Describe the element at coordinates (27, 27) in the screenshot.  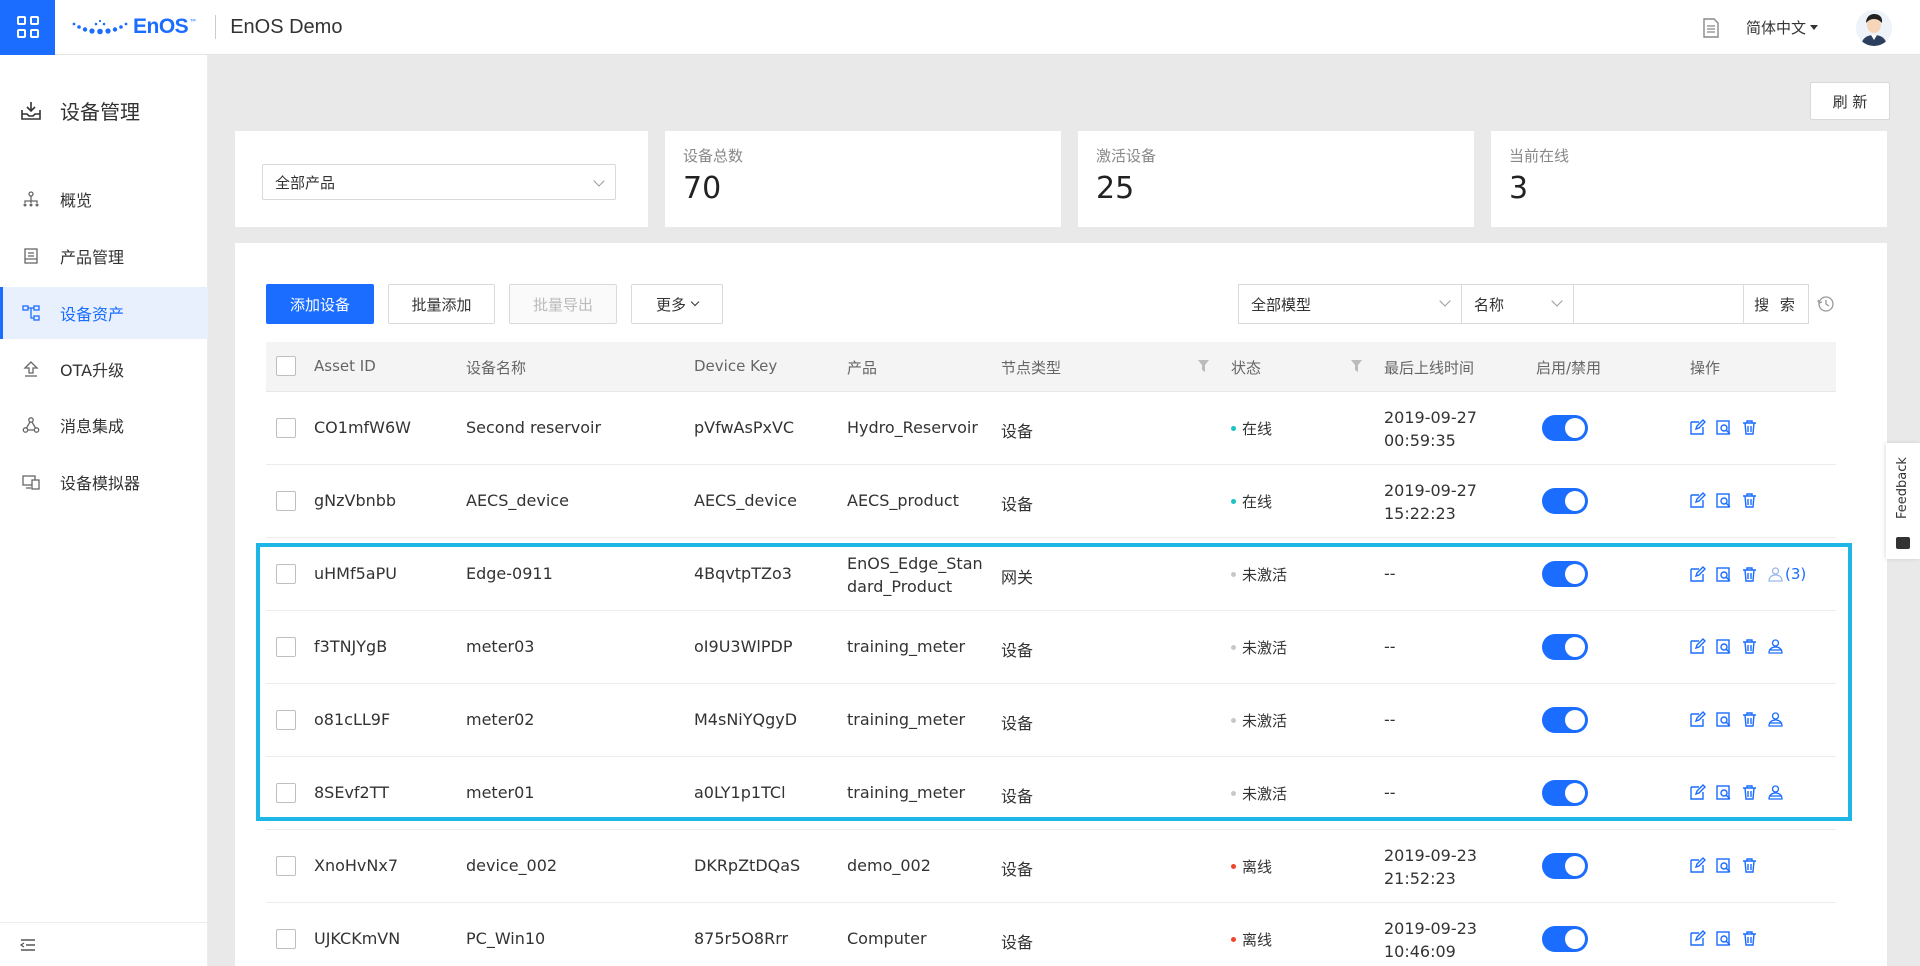
I see `app-switcher-button` at that location.